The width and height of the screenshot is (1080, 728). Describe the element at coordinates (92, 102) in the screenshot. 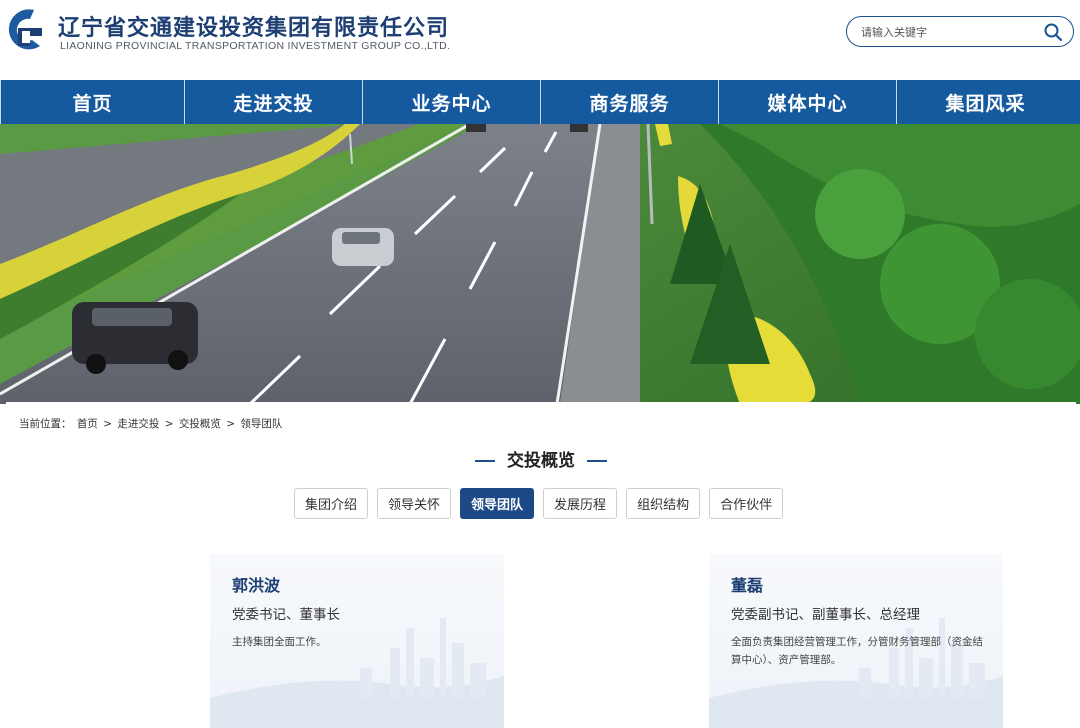

I see `nav-item-home: 首页` at that location.